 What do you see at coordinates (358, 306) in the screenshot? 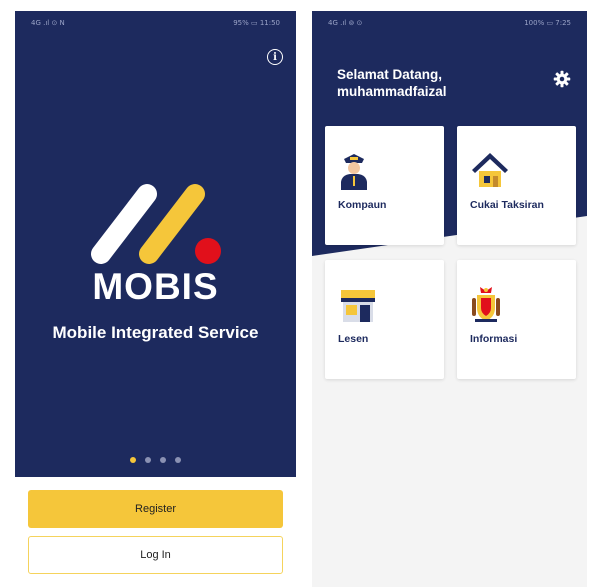
I see `shop-icon` at bounding box center [358, 306].